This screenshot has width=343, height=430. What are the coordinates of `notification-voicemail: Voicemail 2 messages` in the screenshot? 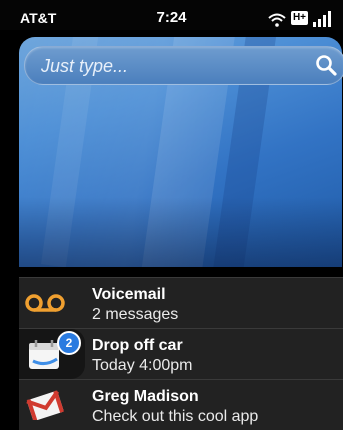 It's located at (181, 302).